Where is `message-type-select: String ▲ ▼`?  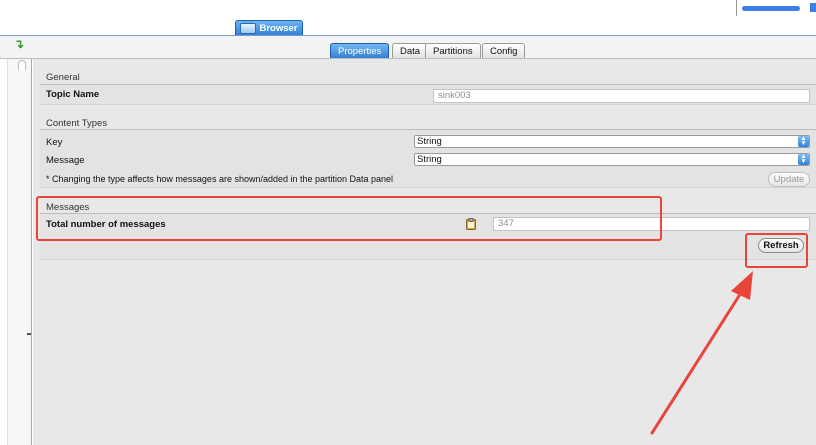 message-type-select: String ▲ ▼ is located at coordinates (612, 159).